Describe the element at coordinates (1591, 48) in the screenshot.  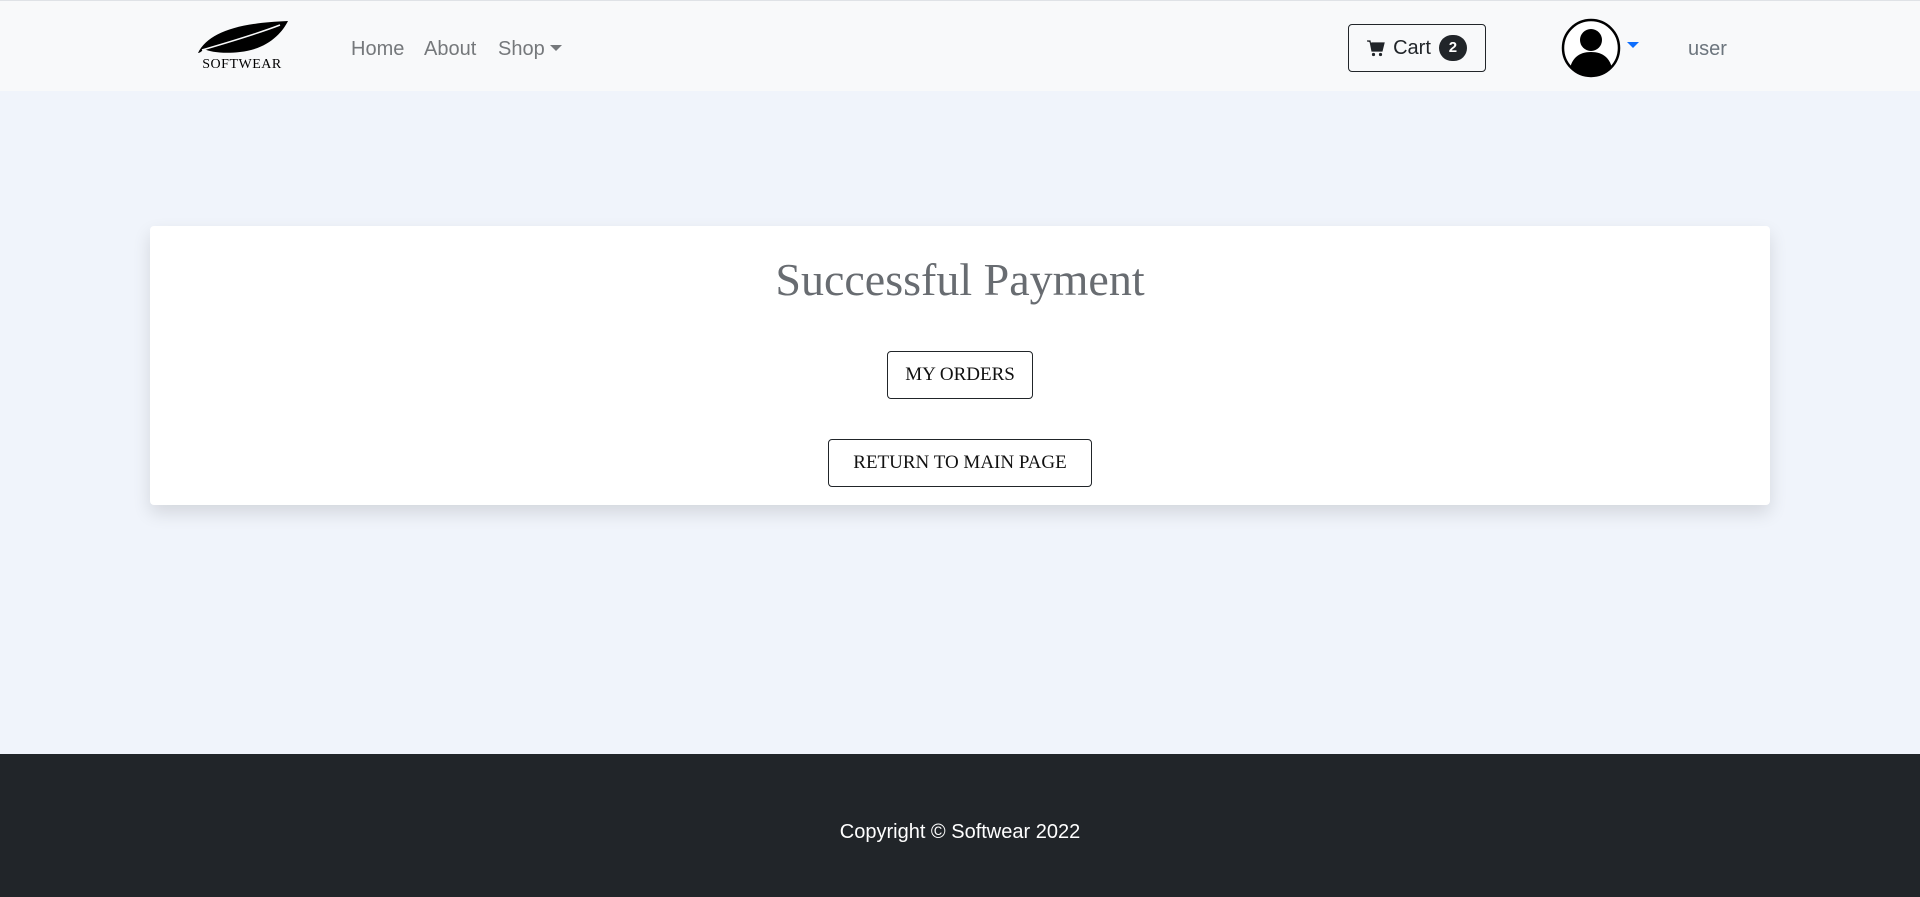
I see `user-avatar-icon` at that location.